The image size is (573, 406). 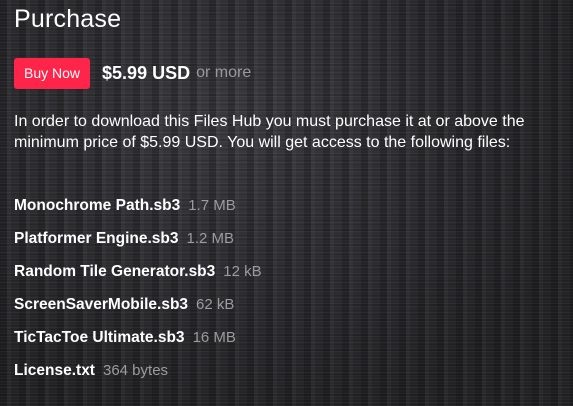 I want to click on file-size: 364 bytes, so click(x=135, y=370).